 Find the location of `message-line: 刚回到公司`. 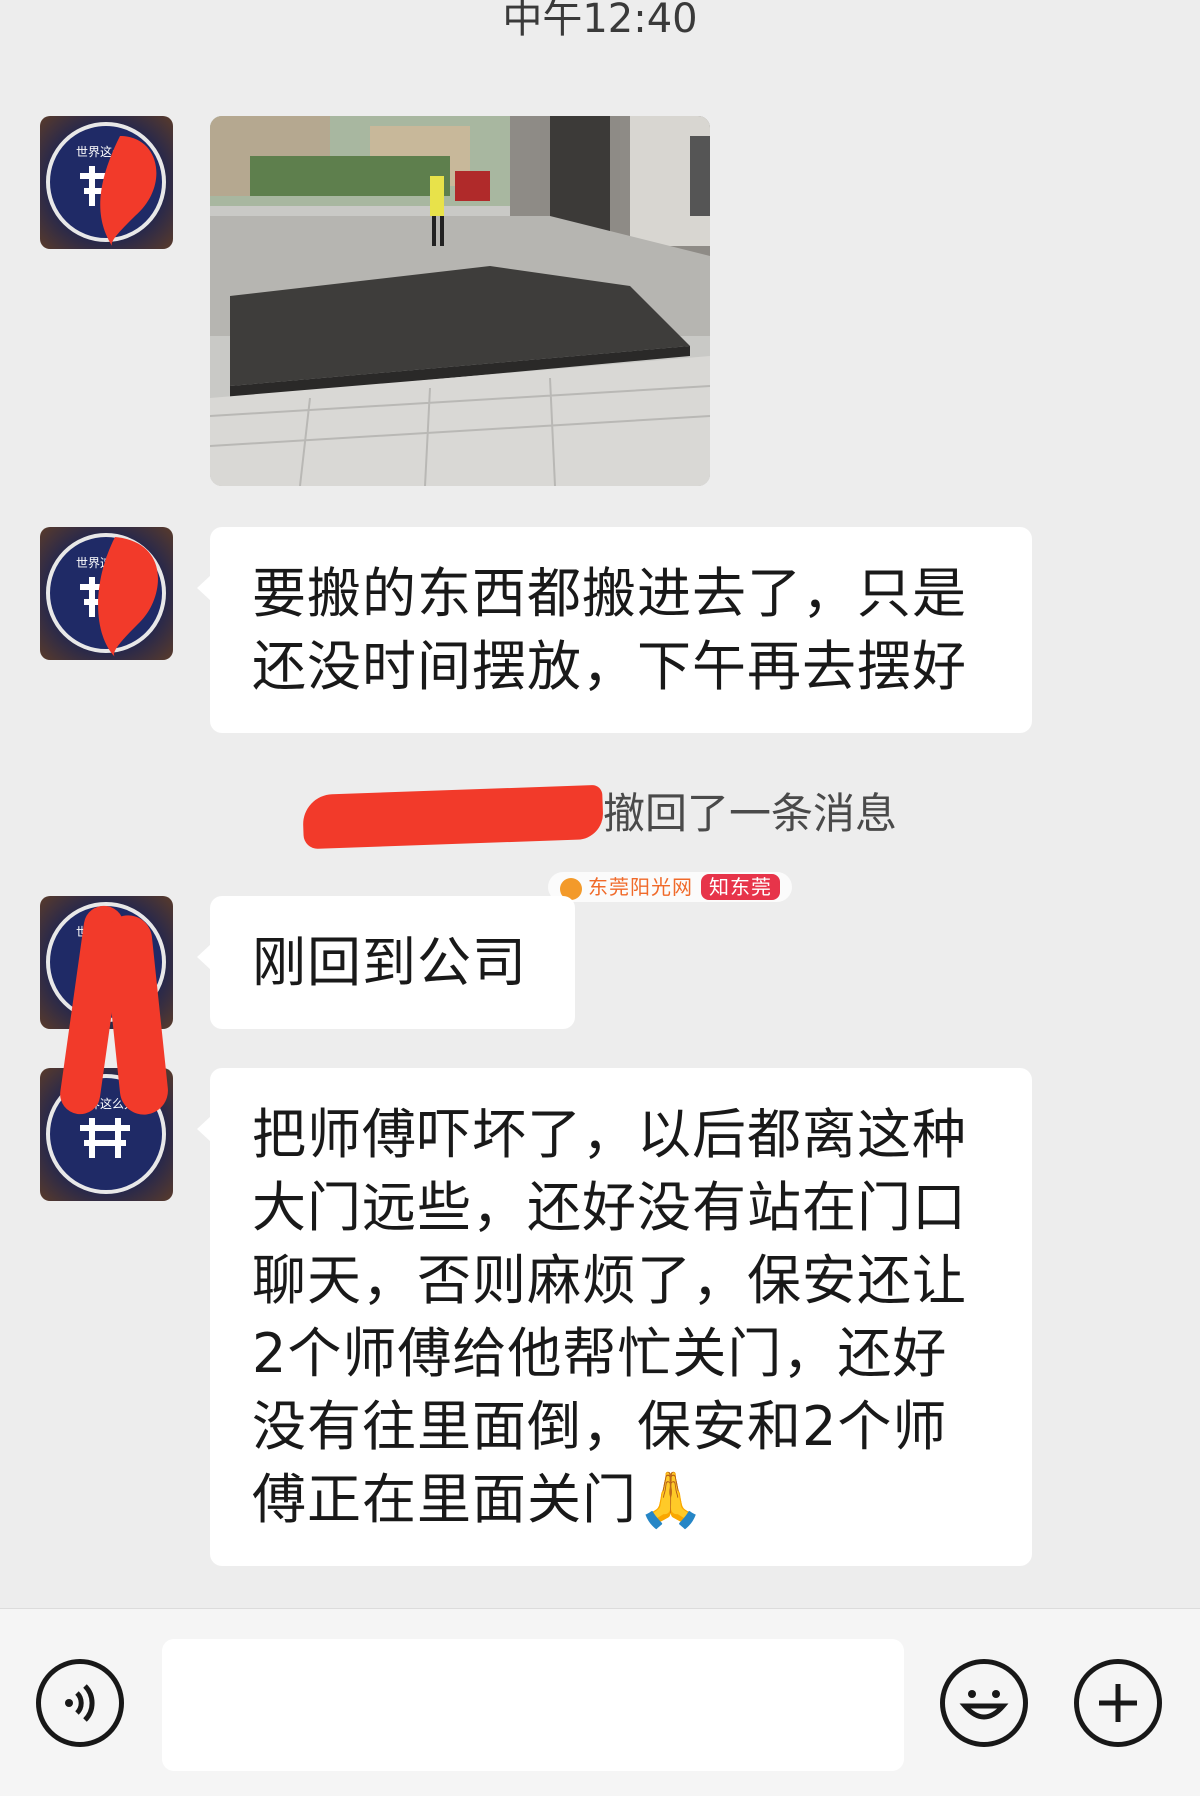

message-line: 刚回到公司 is located at coordinates (389, 962).